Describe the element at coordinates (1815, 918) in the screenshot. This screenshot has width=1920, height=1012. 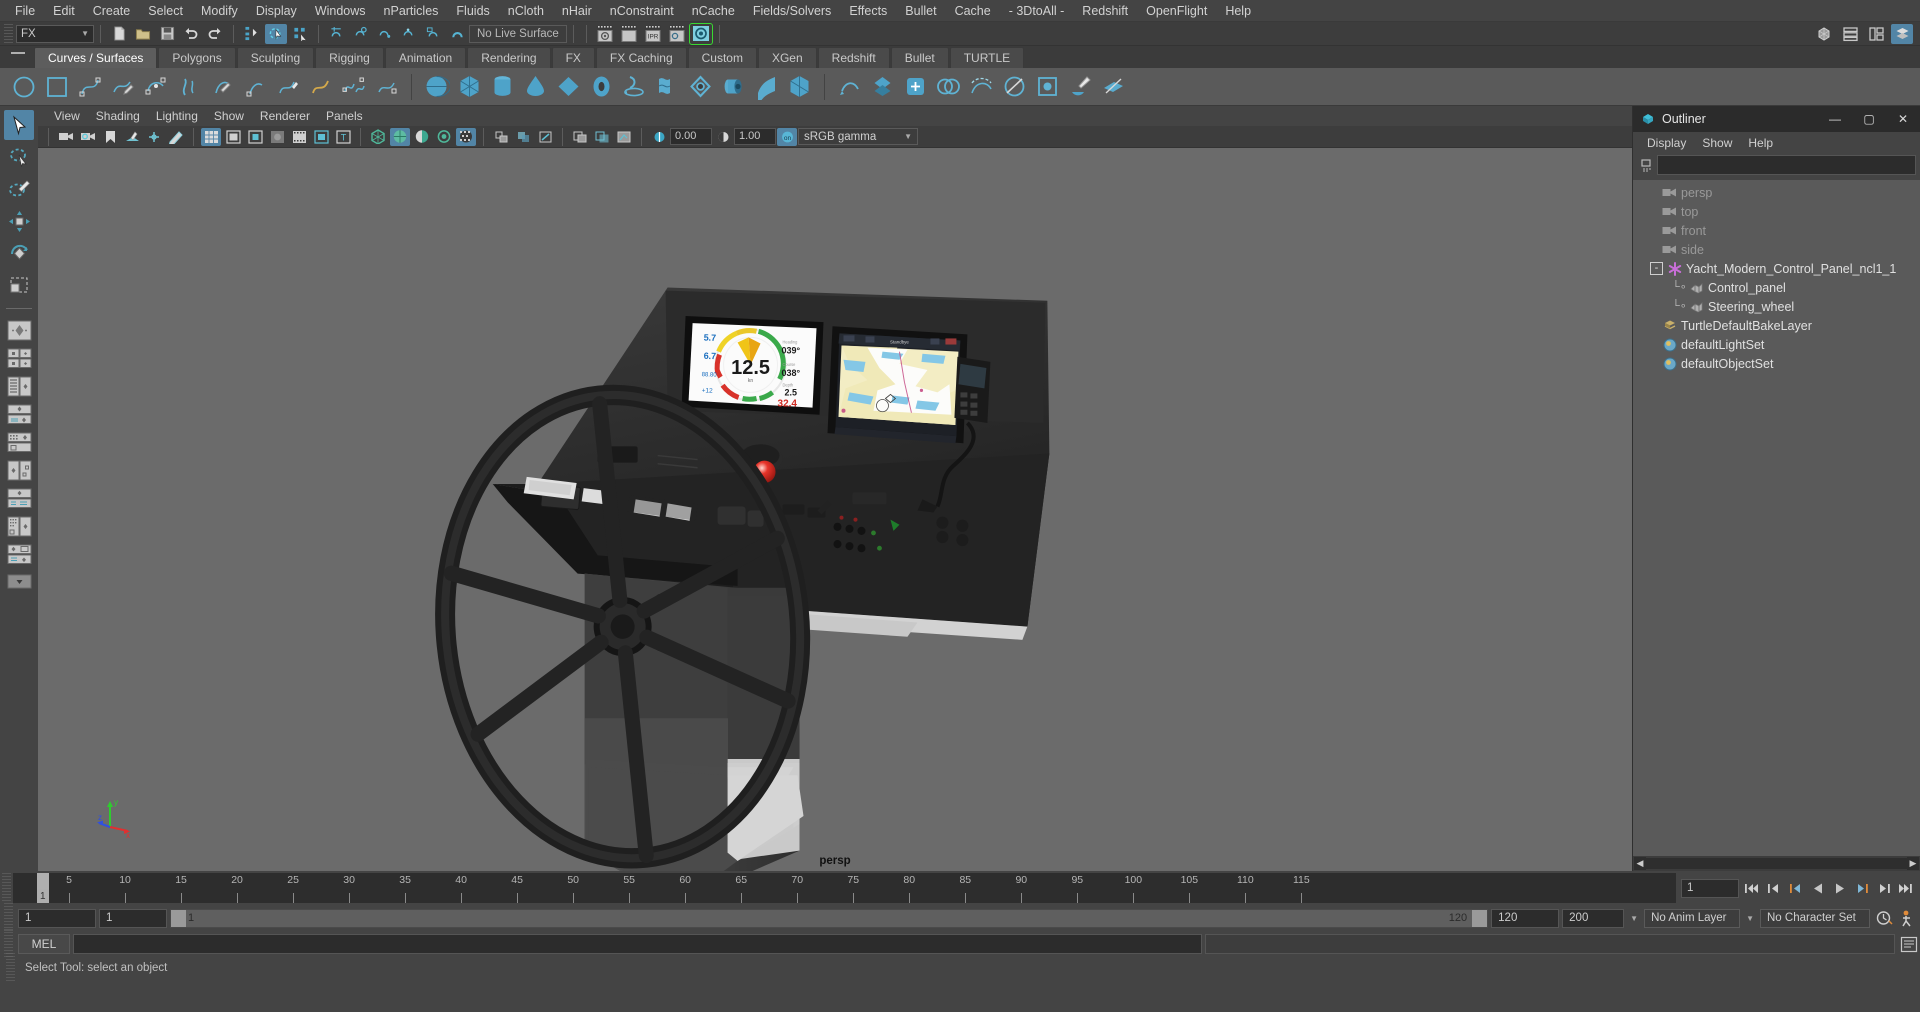
I see `character-set-selector: No Character Set` at that location.